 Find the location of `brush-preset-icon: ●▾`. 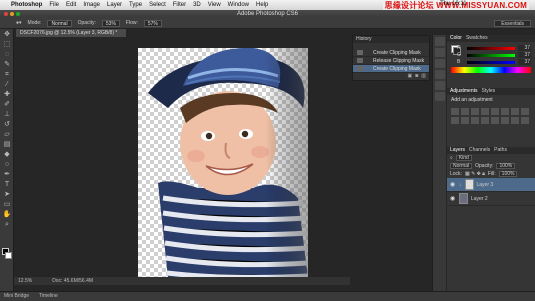

brush-preset-icon: ●▾ is located at coordinates (19, 23).